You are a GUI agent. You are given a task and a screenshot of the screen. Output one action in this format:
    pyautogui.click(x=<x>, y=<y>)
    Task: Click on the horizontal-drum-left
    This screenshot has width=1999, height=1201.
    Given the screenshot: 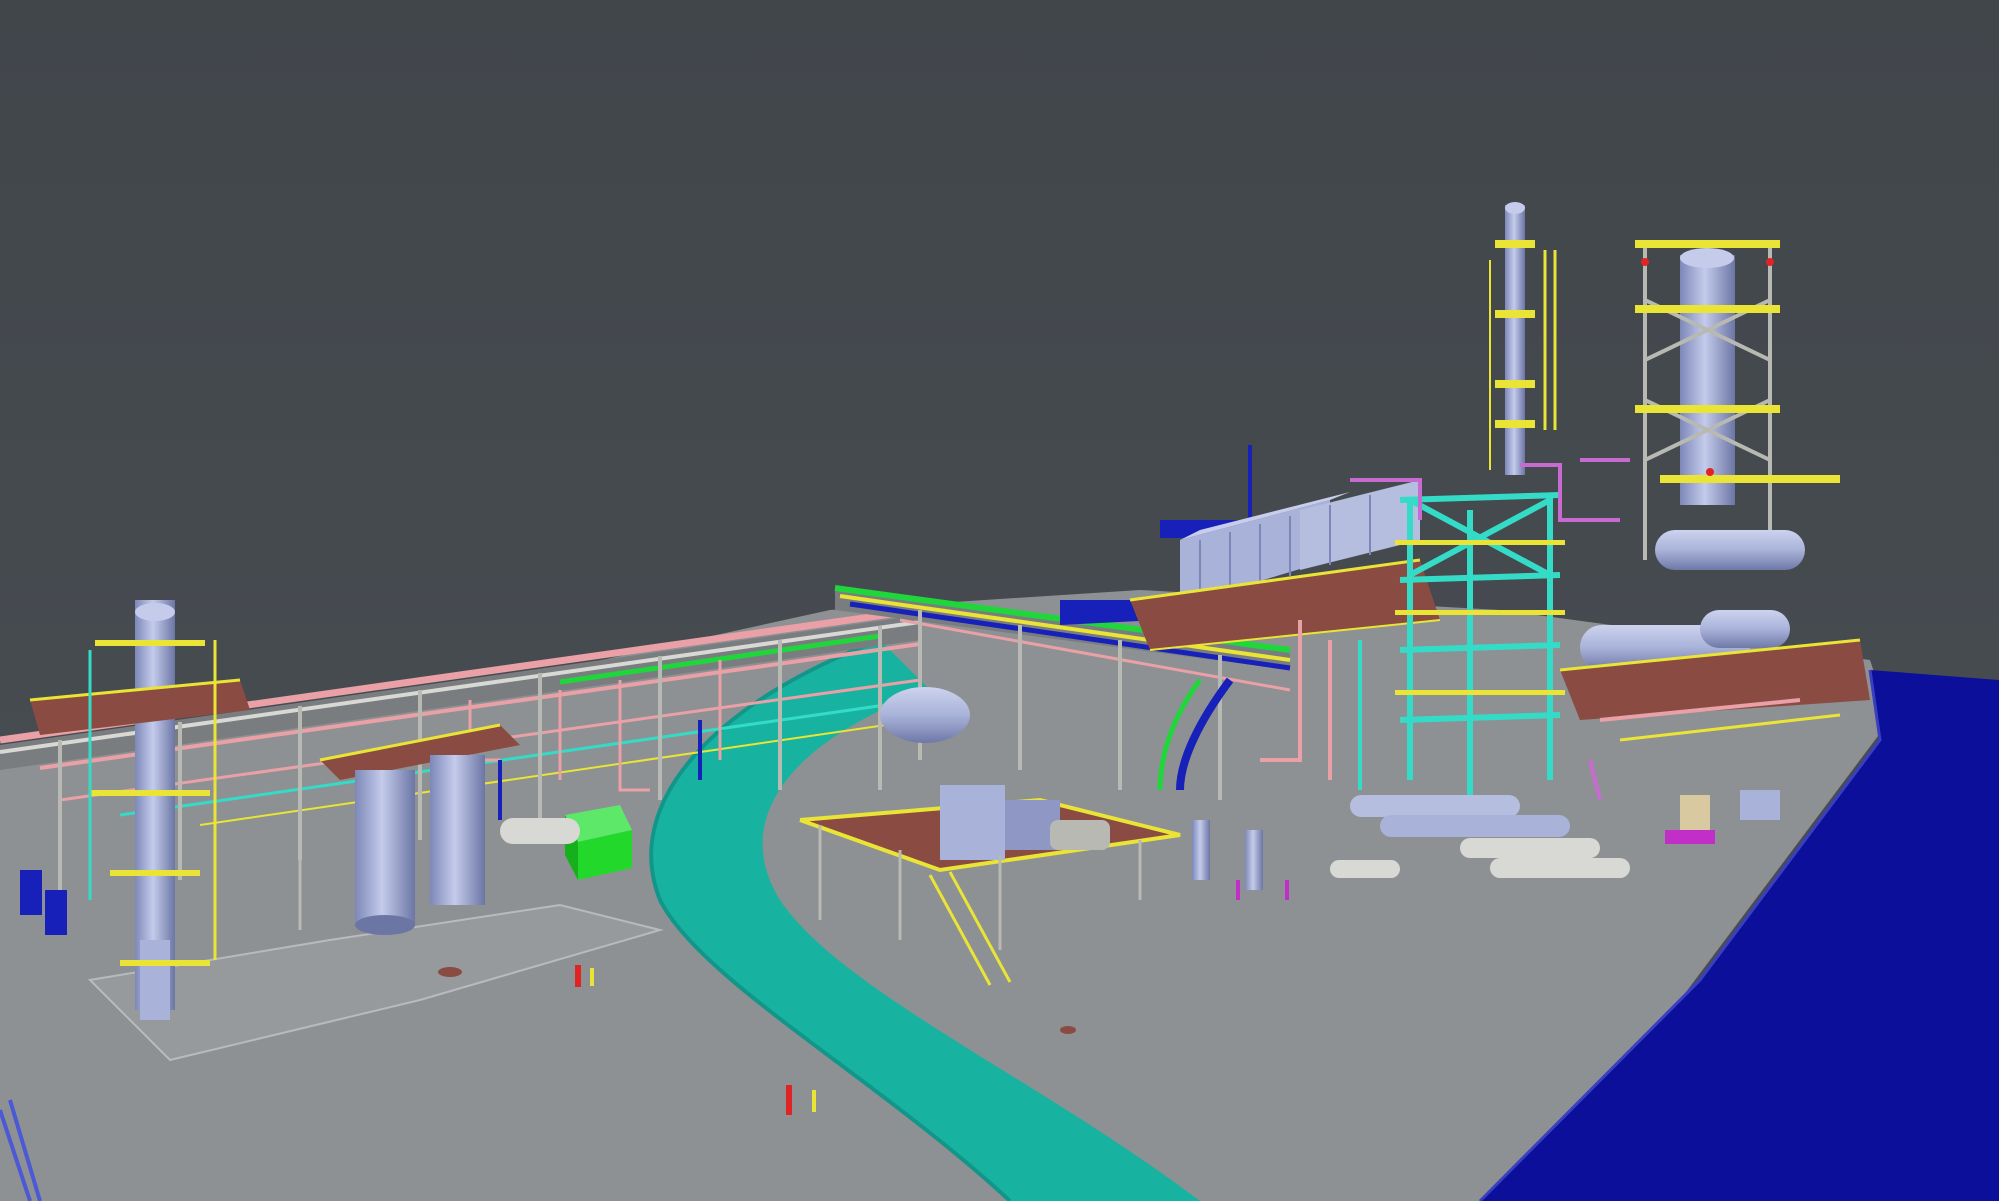 What is the action you would take?
    pyautogui.click(x=540, y=831)
    